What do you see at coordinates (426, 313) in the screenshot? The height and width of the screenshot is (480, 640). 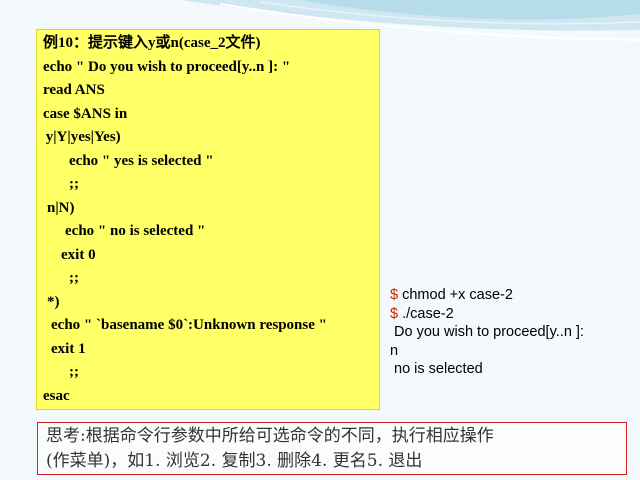 I see `terminal-command: ./case-2` at bounding box center [426, 313].